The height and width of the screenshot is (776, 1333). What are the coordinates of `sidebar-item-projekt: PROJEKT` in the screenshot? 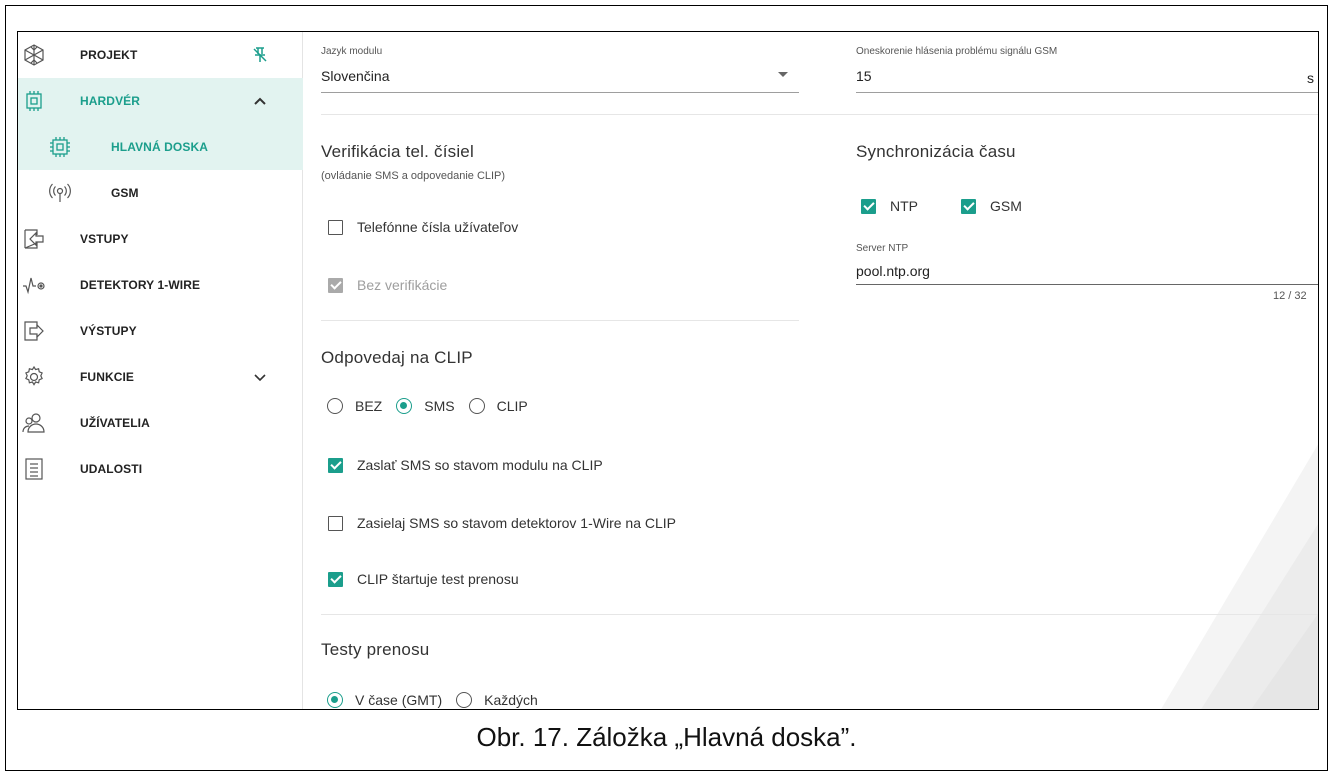 It's located at (160, 55).